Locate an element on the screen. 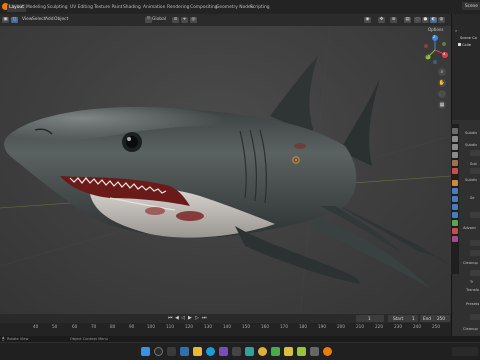 The width and height of the screenshot is (480, 360). current-frame-value: 1 is located at coordinates (369, 318).